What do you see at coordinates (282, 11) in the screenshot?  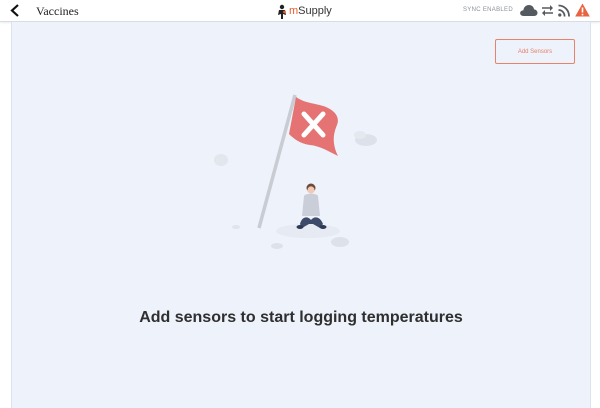 I see `logo-figure-icon` at bounding box center [282, 11].